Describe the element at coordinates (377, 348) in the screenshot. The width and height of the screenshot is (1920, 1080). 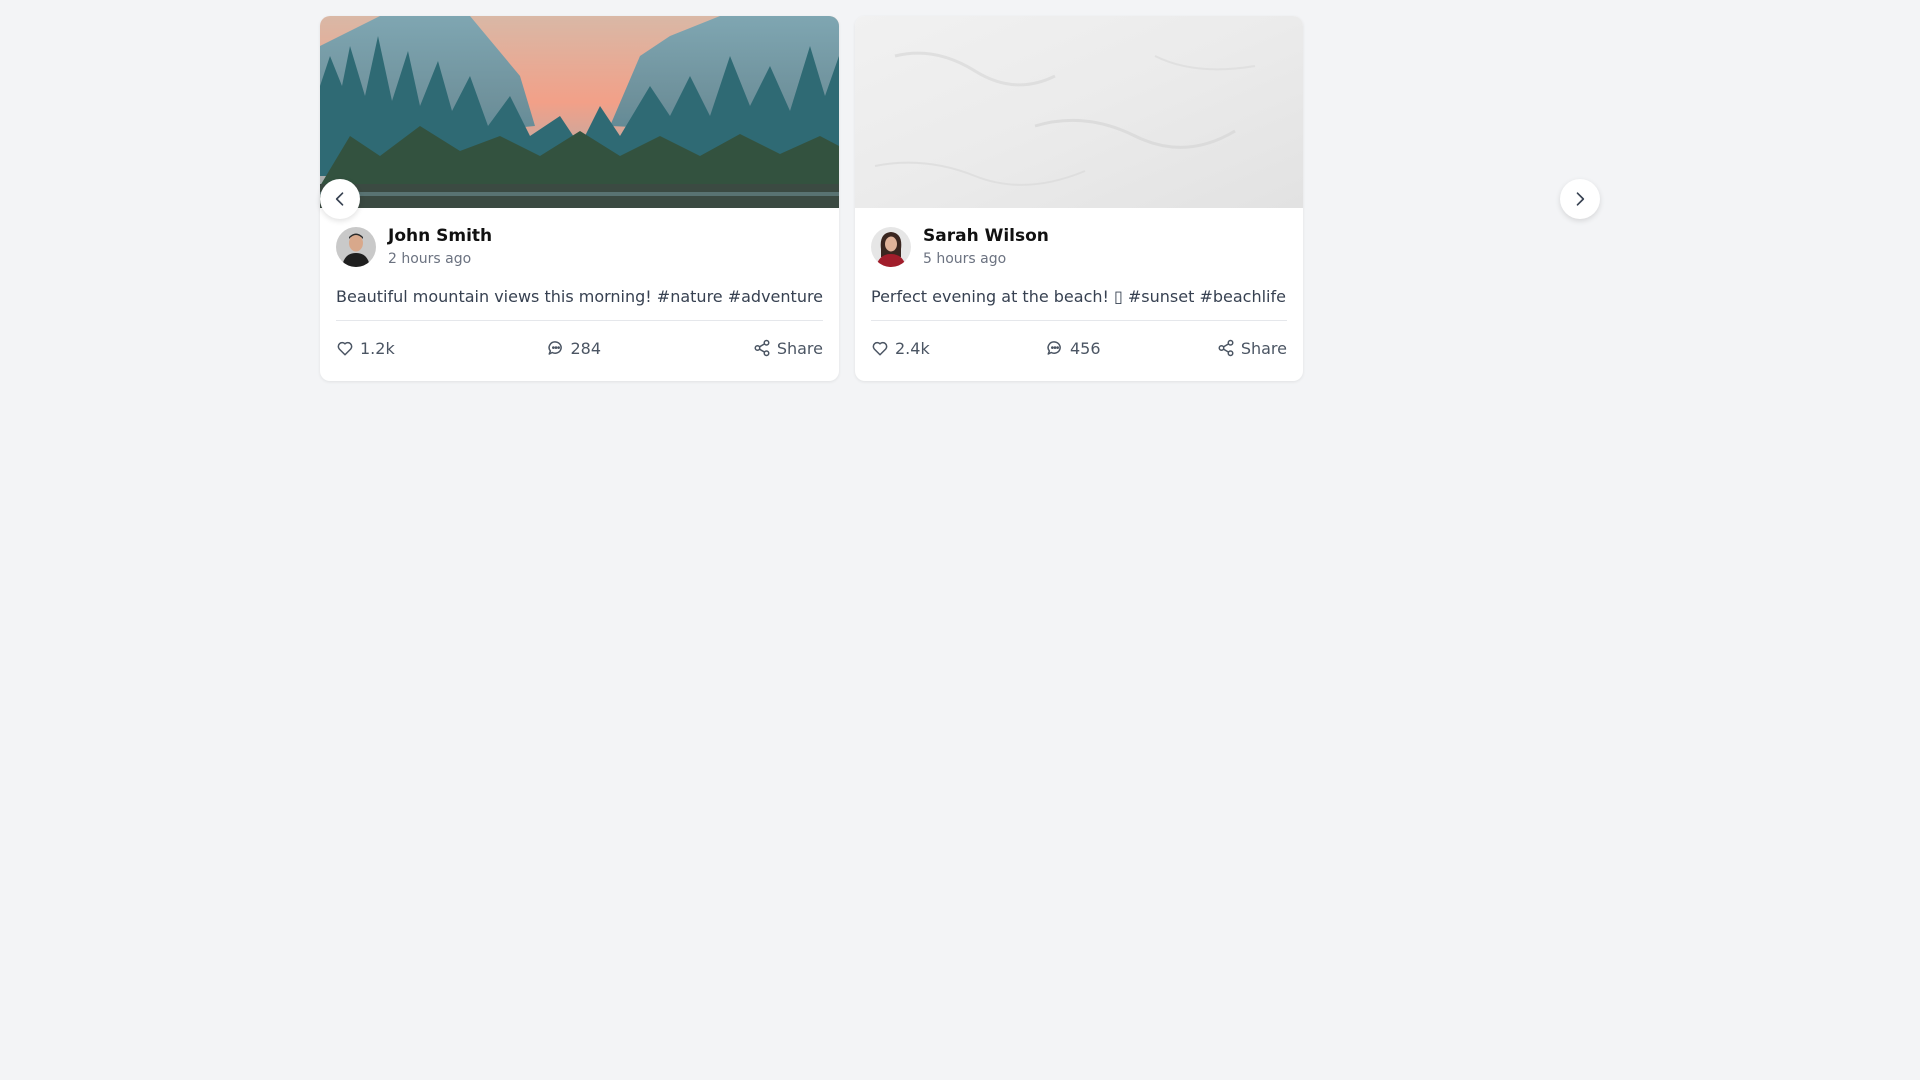
I see `like-count: 1.2k` at that location.